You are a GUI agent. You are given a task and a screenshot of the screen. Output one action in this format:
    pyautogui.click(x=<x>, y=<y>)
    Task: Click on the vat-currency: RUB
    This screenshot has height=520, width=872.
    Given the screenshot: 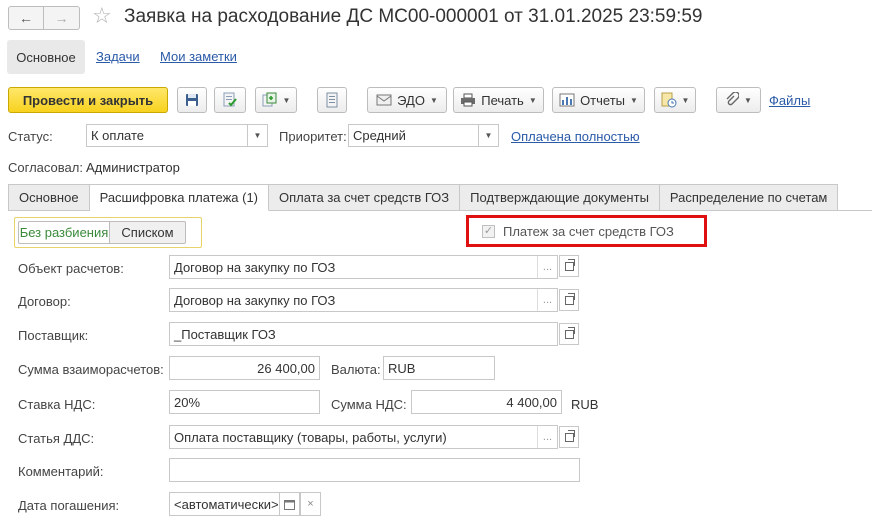 What is the action you would take?
    pyautogui.click(x=585, y=404)
    